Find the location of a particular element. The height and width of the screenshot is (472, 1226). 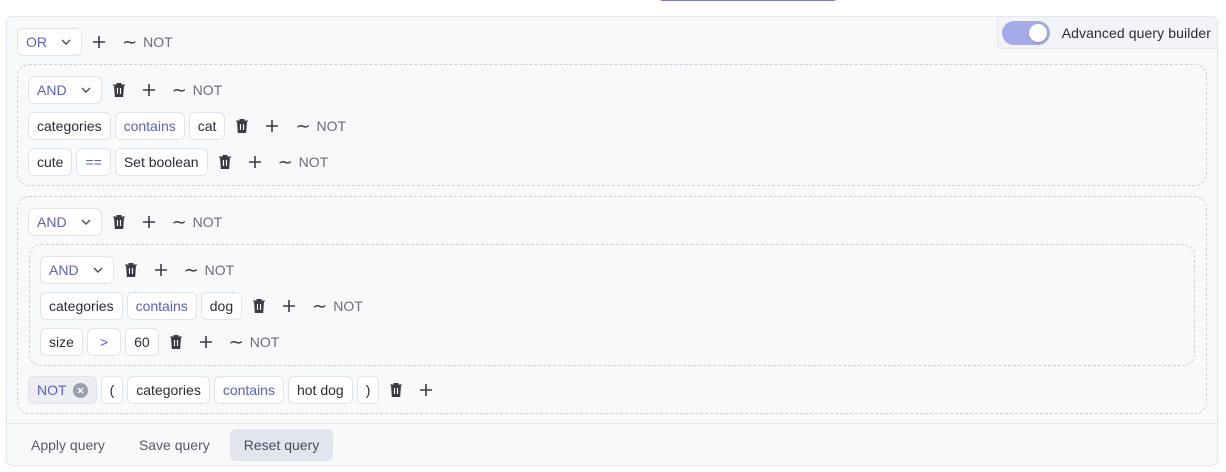

rule-row: size > 60 ∼ NOT is located at coordinates (162, 342).